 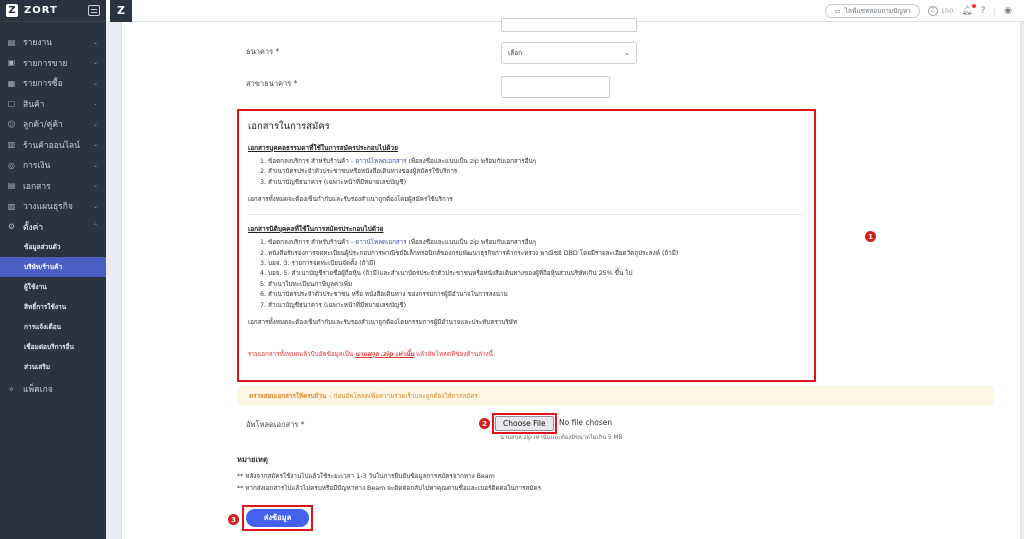 What do you see at coordinates (306, 284) in the screenshot?
I see `list-item: 5. สำเนาใบทะเบียนภาษีมูลค่าเพิ่ม` at bounding box center [306, 284].